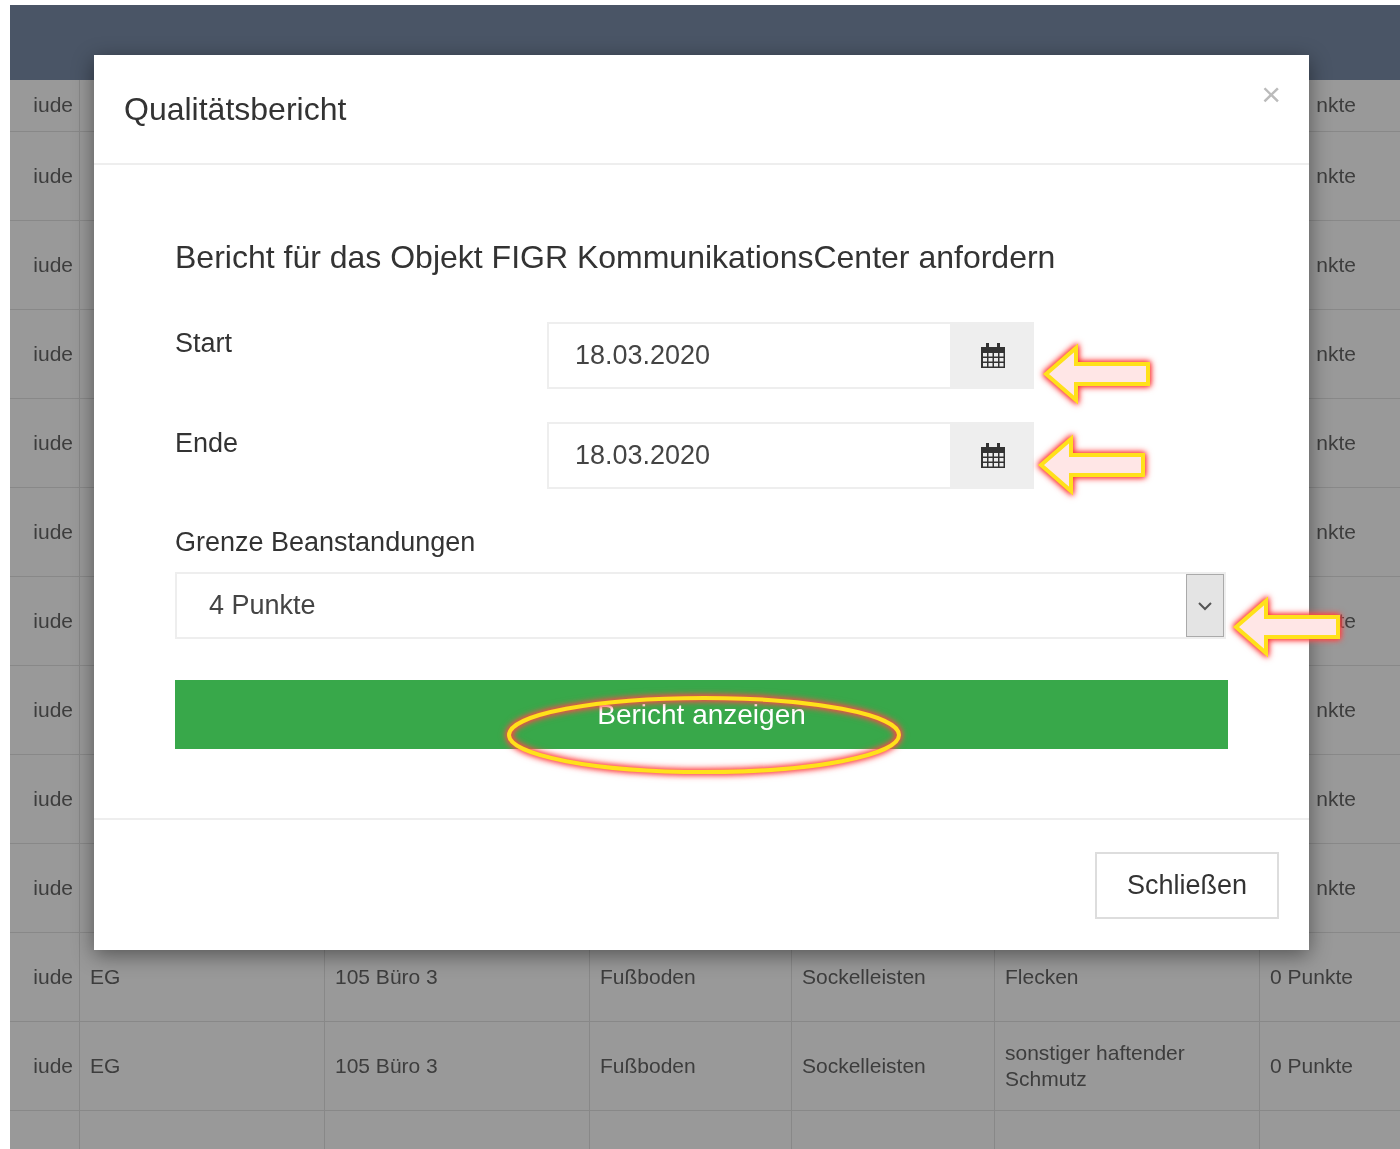 The width and height of the screenshot is (1400, 1149). I want to click on select-field: 4 Punkte, so click(700, 605).